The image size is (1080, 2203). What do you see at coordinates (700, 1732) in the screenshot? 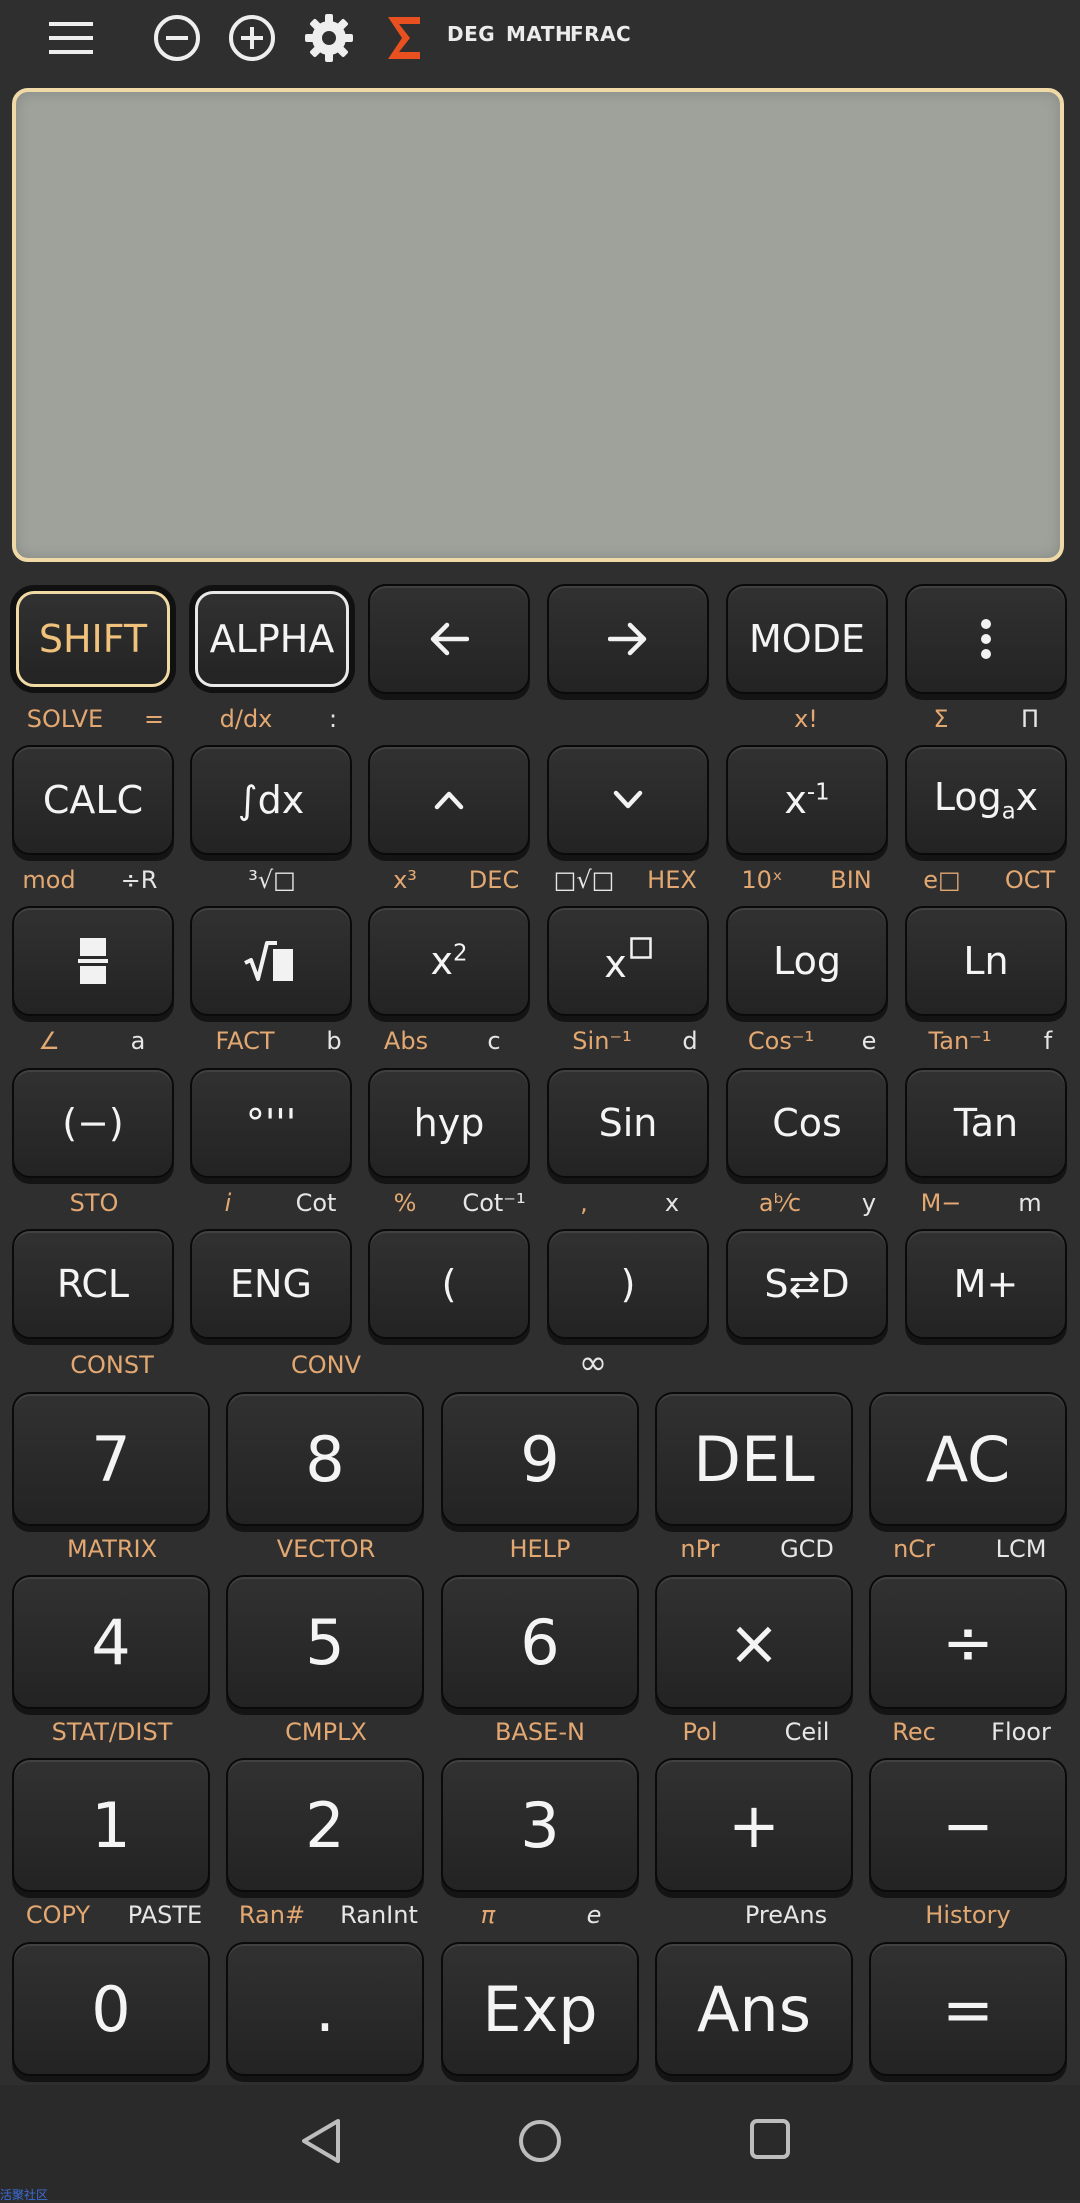
I see `label-pol: Pol` at bounding box center [700, 1732].